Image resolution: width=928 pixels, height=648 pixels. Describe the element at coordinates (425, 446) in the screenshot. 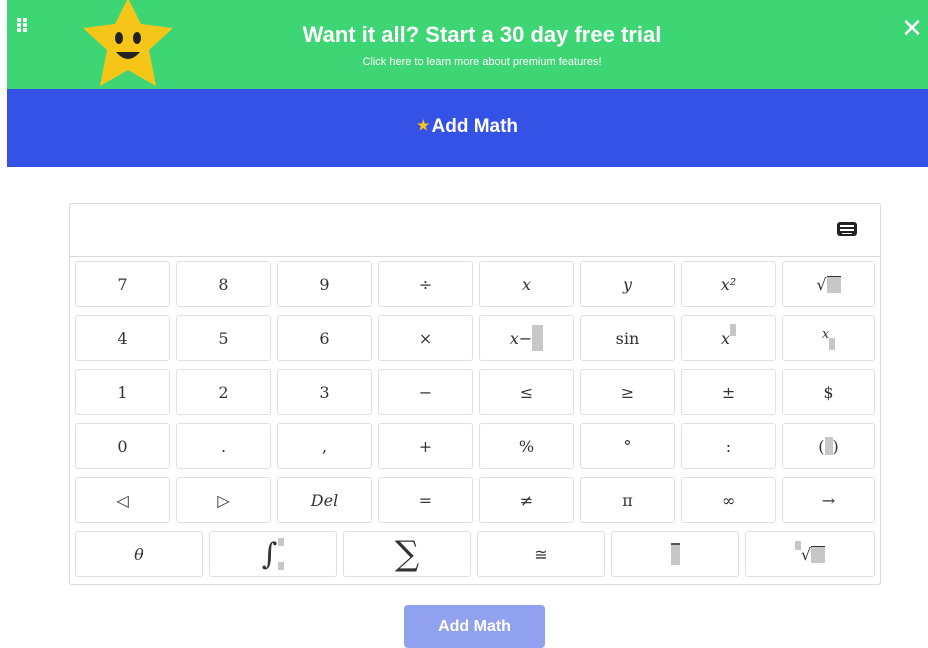

I see `key-plus: +` at that location.